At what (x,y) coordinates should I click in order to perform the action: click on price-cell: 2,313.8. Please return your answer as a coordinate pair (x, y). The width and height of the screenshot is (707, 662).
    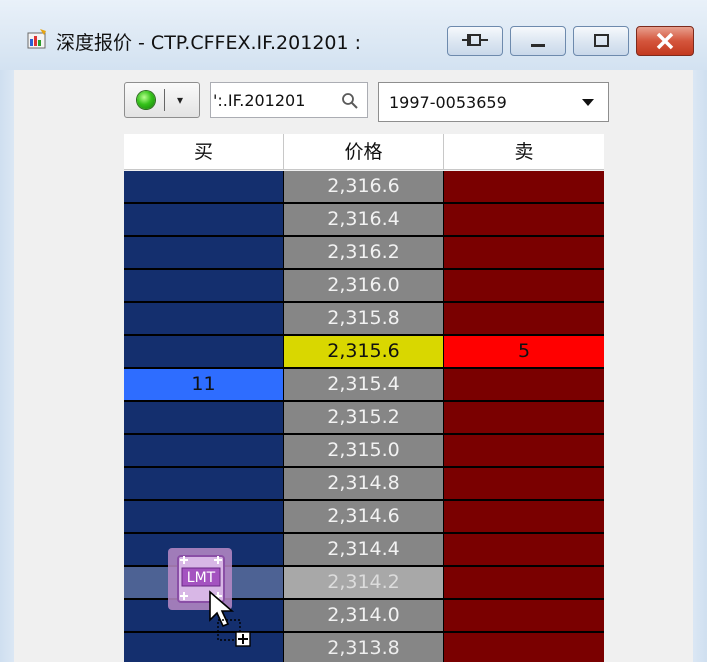
    Looking at the image, I should click on (364, 647).